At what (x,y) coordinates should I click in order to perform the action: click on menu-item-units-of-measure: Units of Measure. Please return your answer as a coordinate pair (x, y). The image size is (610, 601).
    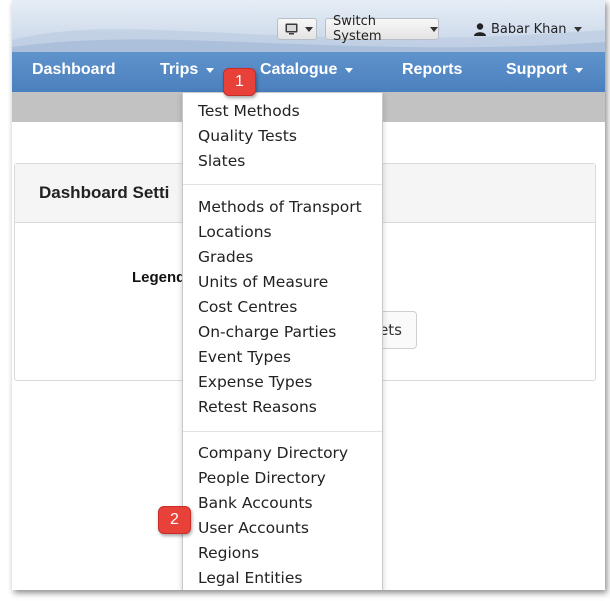
    Looking at the image, I should click on (263, 282).